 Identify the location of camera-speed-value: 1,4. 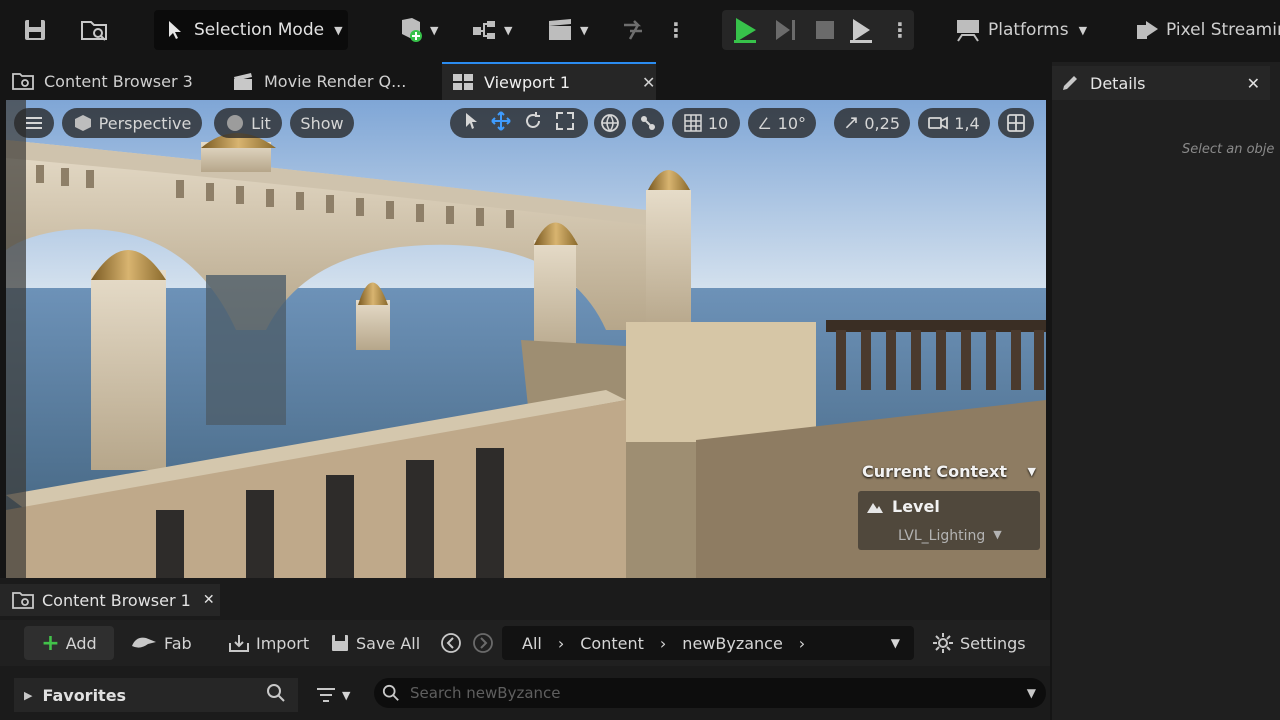
(967, 123).